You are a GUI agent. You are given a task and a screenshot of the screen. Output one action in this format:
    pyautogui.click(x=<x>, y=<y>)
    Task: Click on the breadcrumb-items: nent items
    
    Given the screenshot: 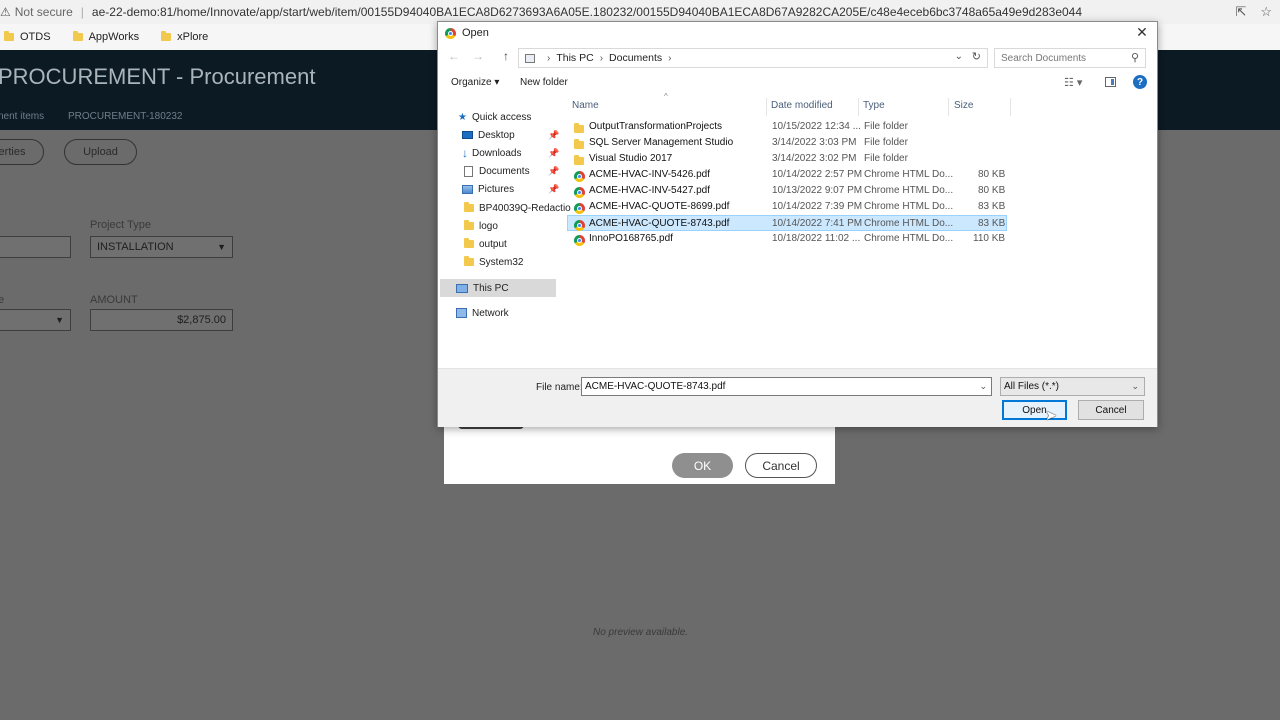 What is the action you would take?
    pyautogui.click(x=22, y=116)
    